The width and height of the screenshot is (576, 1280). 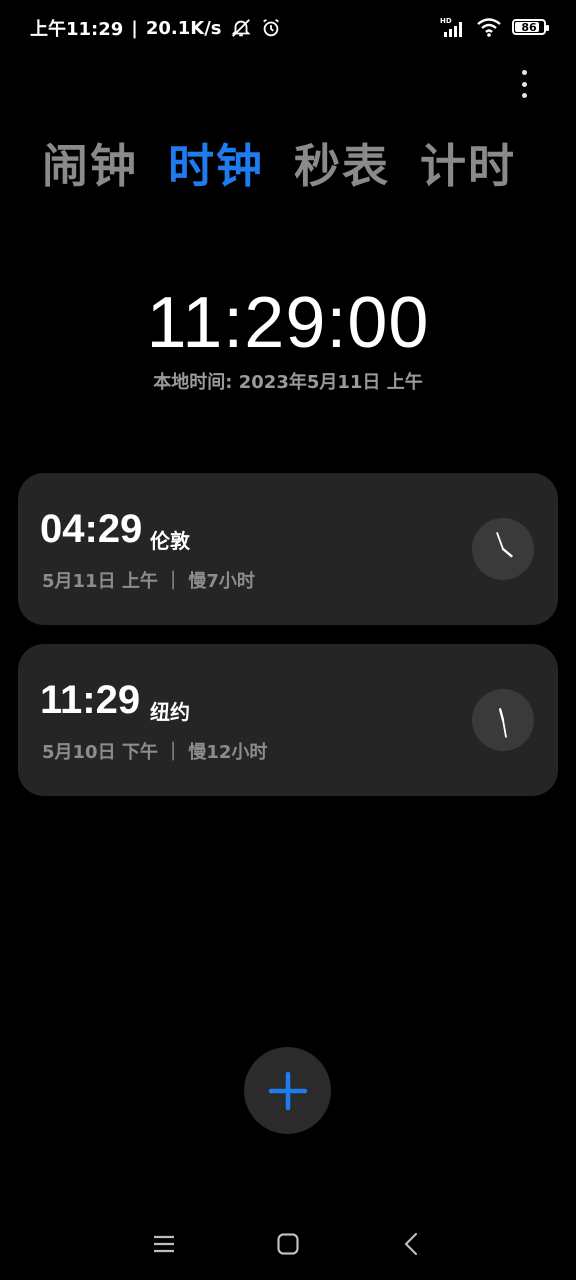 What do you see at coordinates (183, 28) in the screenshot?
I see `net-speed: 20.1K/s` at bounding box center [183, 28].